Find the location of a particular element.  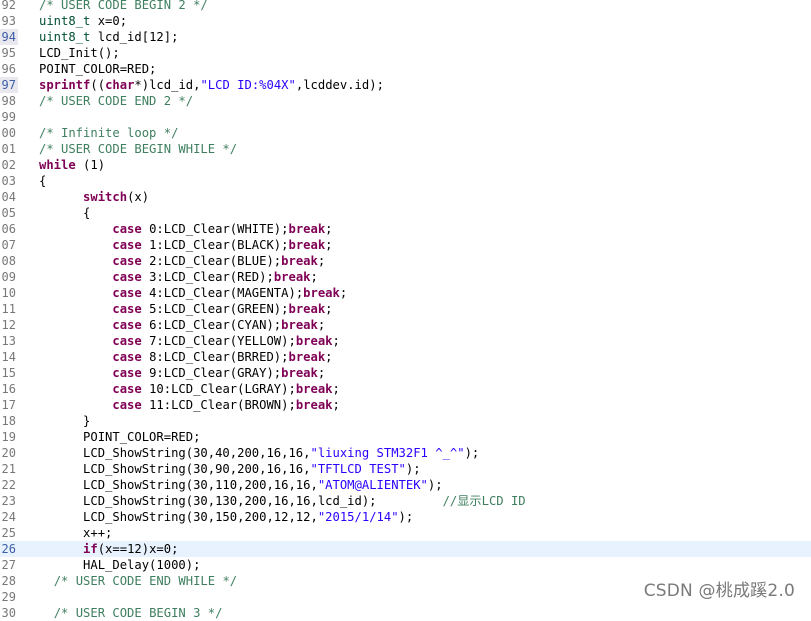

code-text: case 4:LCD_Clear(MAGENTA);break; is located at coordinates (193, 293).